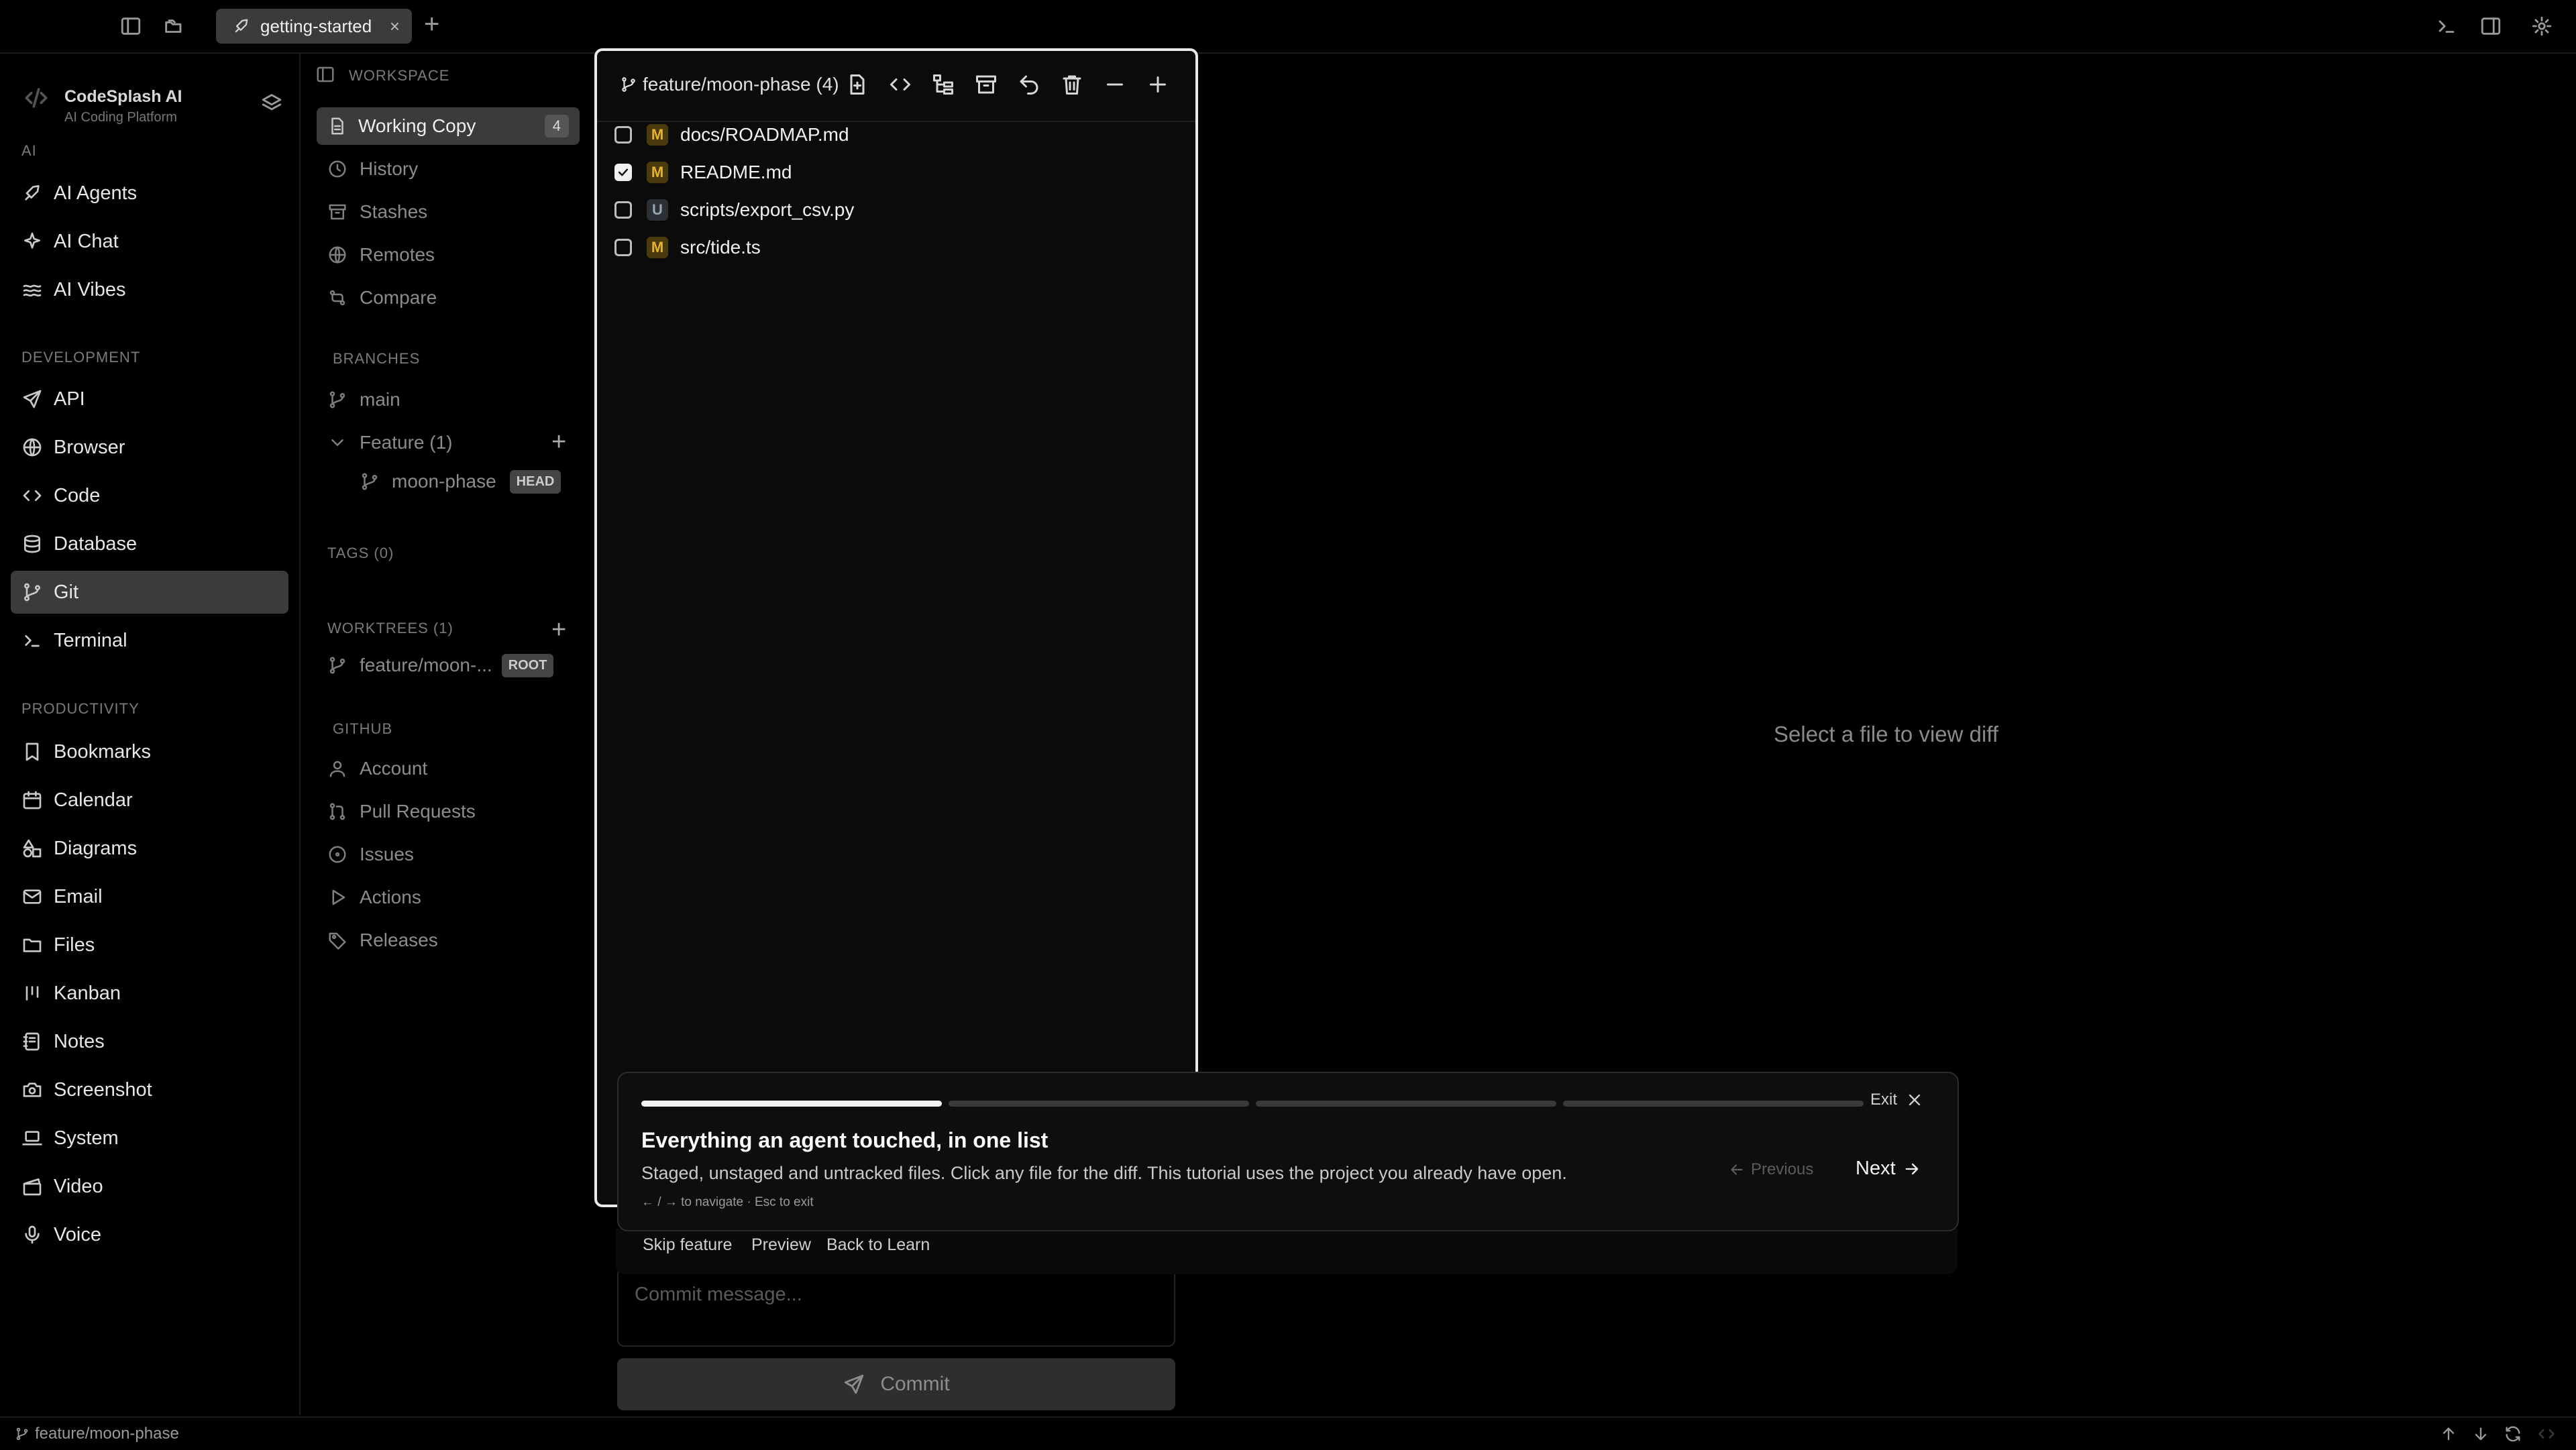  I want to click on check-icon, so click(623, 172).